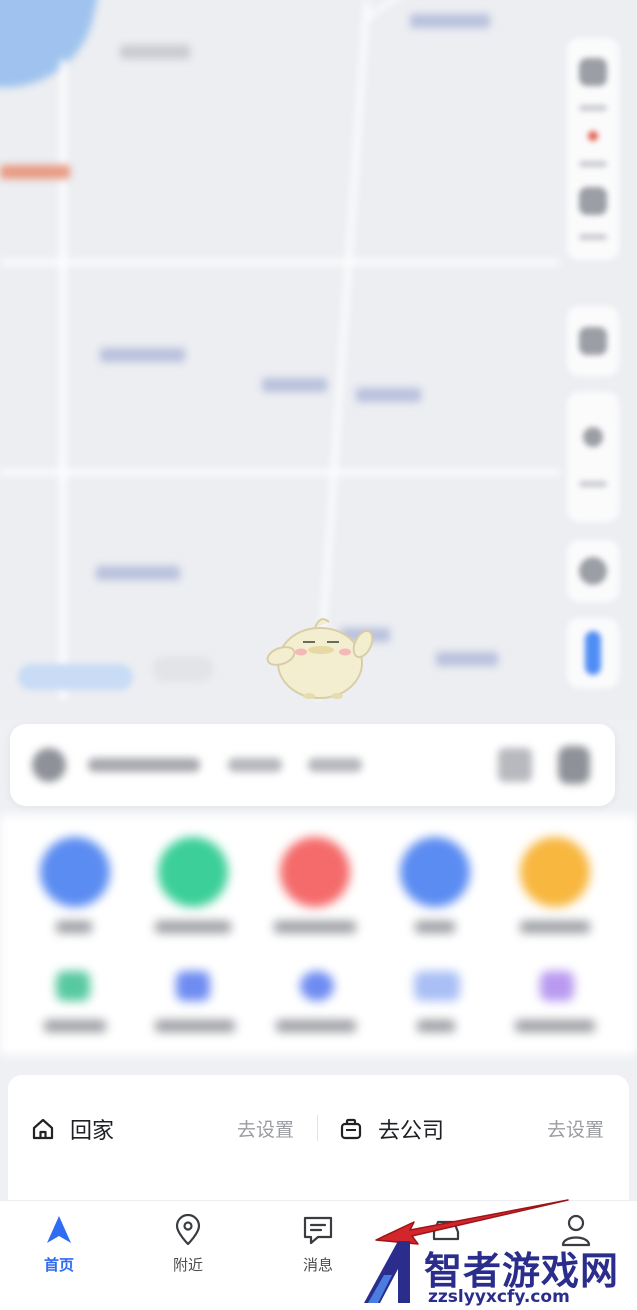 This screenshot has height=1310, width=637. What do you see at coordinates (187, 1265) in the screenshot?
I see `tab-nearby-label: 附近` at bounding box center [187, 1265].